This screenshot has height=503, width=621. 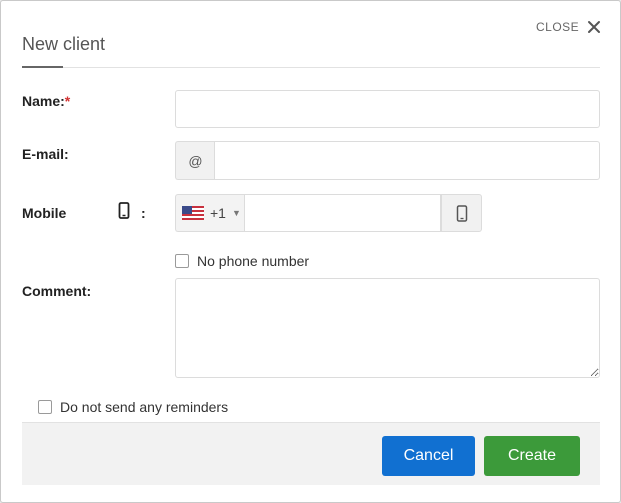 What do you see at coordinates (407, 160) in the screenshot?
I see `email-input` at bounding box center [407, 160].